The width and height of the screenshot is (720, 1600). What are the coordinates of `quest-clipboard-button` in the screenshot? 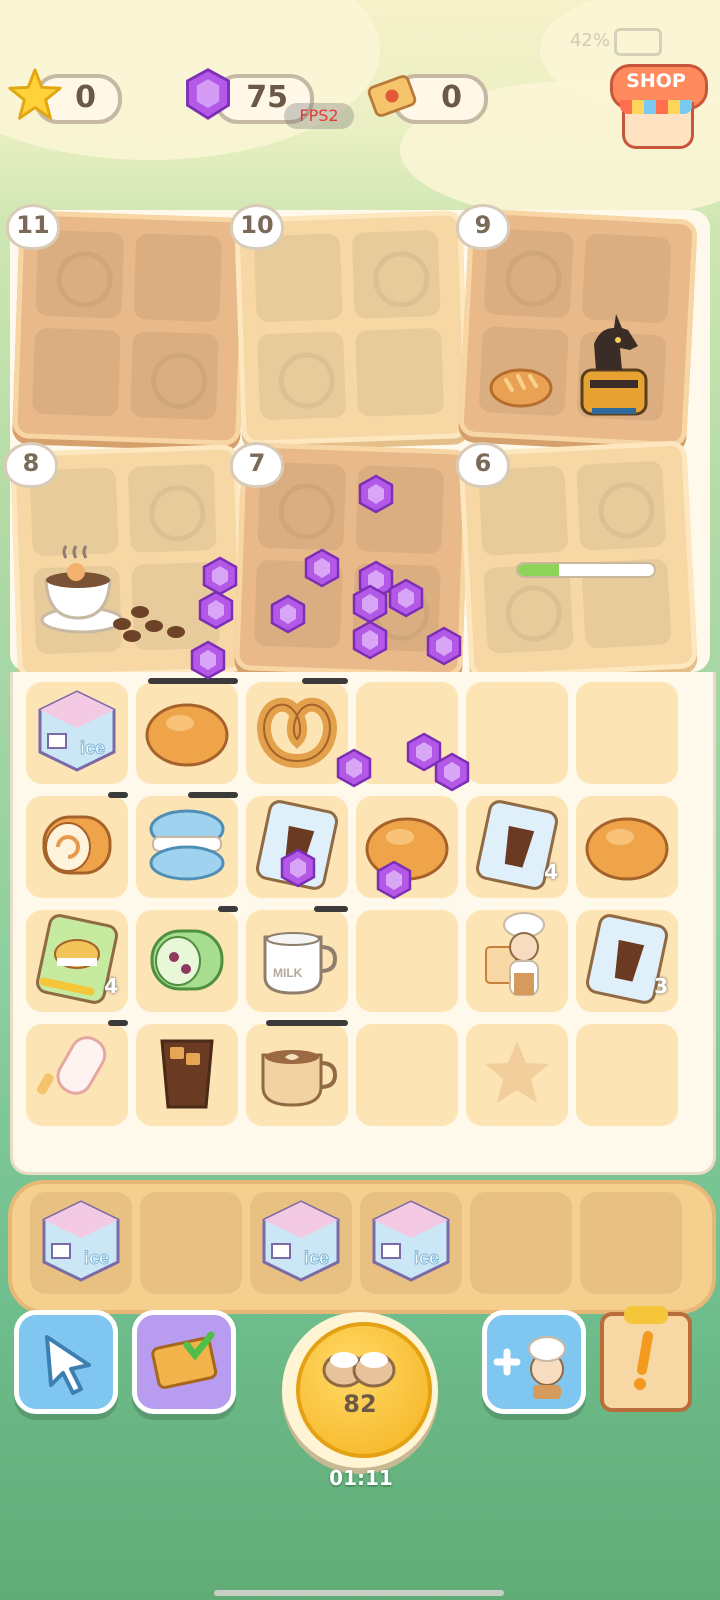 It's located at (646, 1359).